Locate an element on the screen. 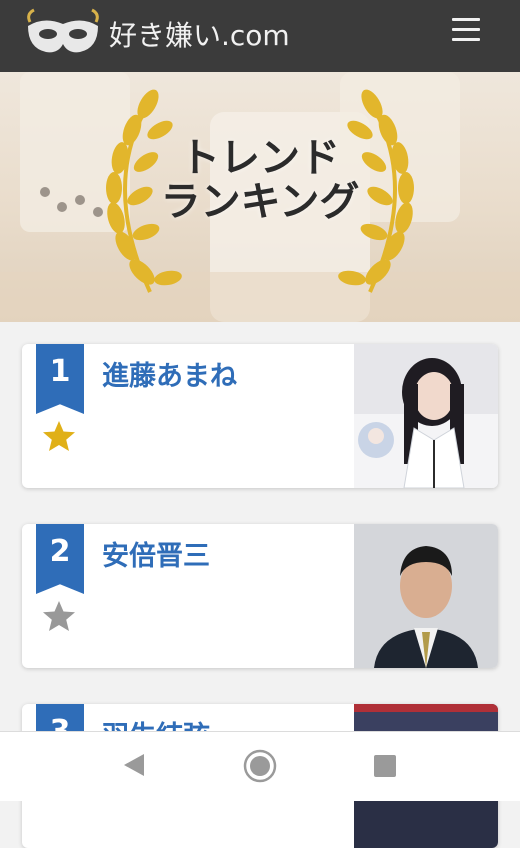 The width and height of the screenshot is (520, 848). hero-title-line1: トレンド is located at coordinates (260, 158).